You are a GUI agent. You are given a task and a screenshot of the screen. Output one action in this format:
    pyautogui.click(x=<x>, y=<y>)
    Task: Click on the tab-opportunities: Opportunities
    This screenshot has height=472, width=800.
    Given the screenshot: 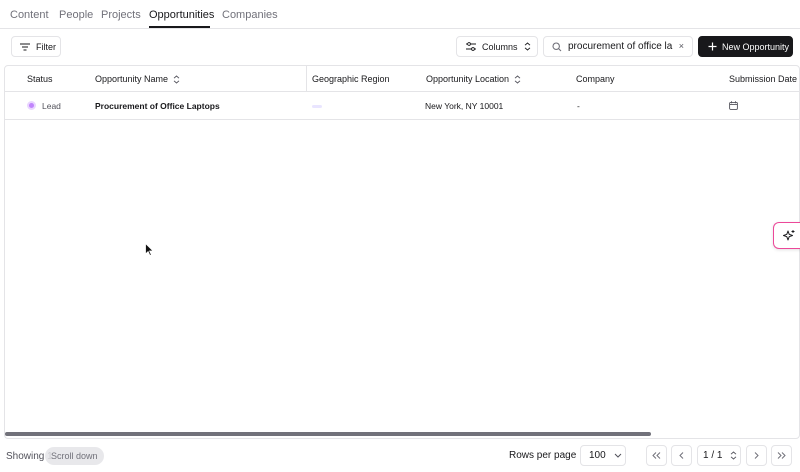 What is the action you would take?
    pyautogui.click(x=181, y=15)
    